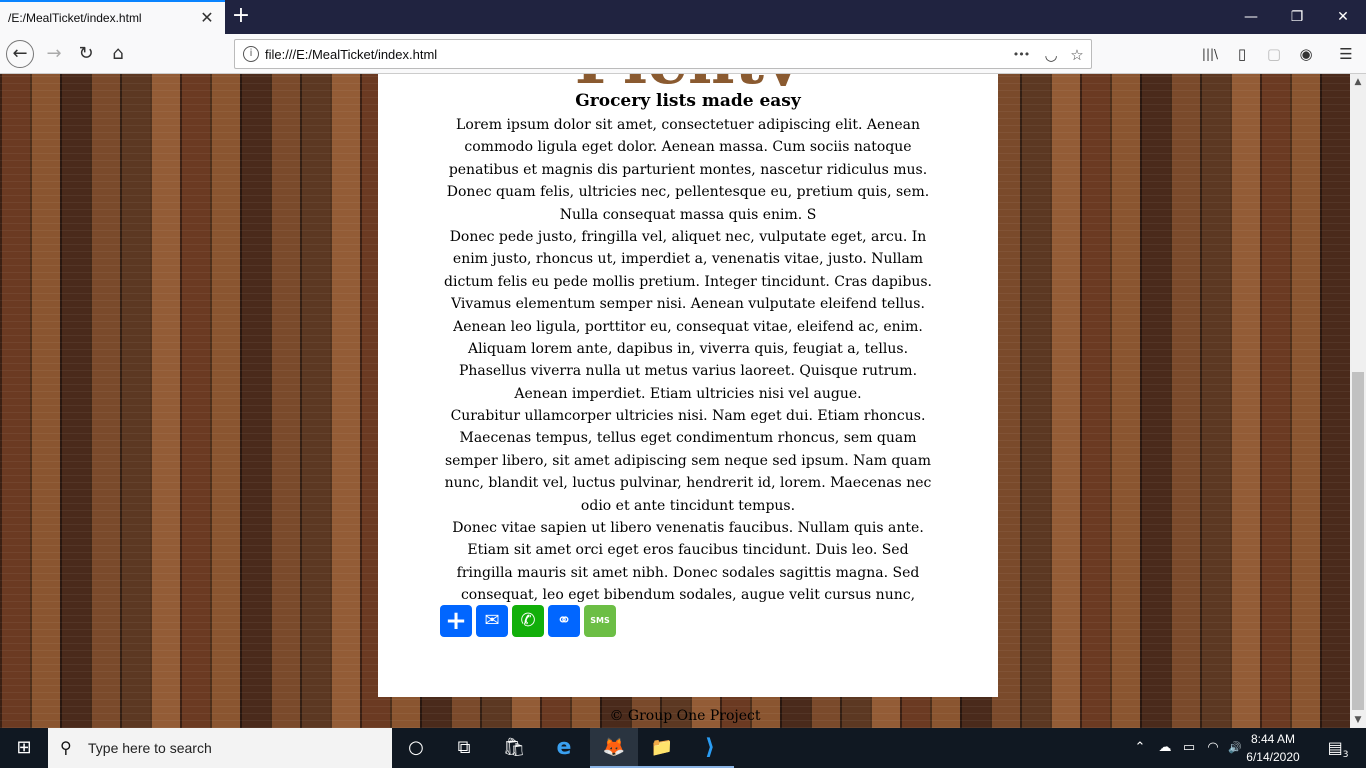  I want to click on account-icon: ◉, so click(1306, 54).